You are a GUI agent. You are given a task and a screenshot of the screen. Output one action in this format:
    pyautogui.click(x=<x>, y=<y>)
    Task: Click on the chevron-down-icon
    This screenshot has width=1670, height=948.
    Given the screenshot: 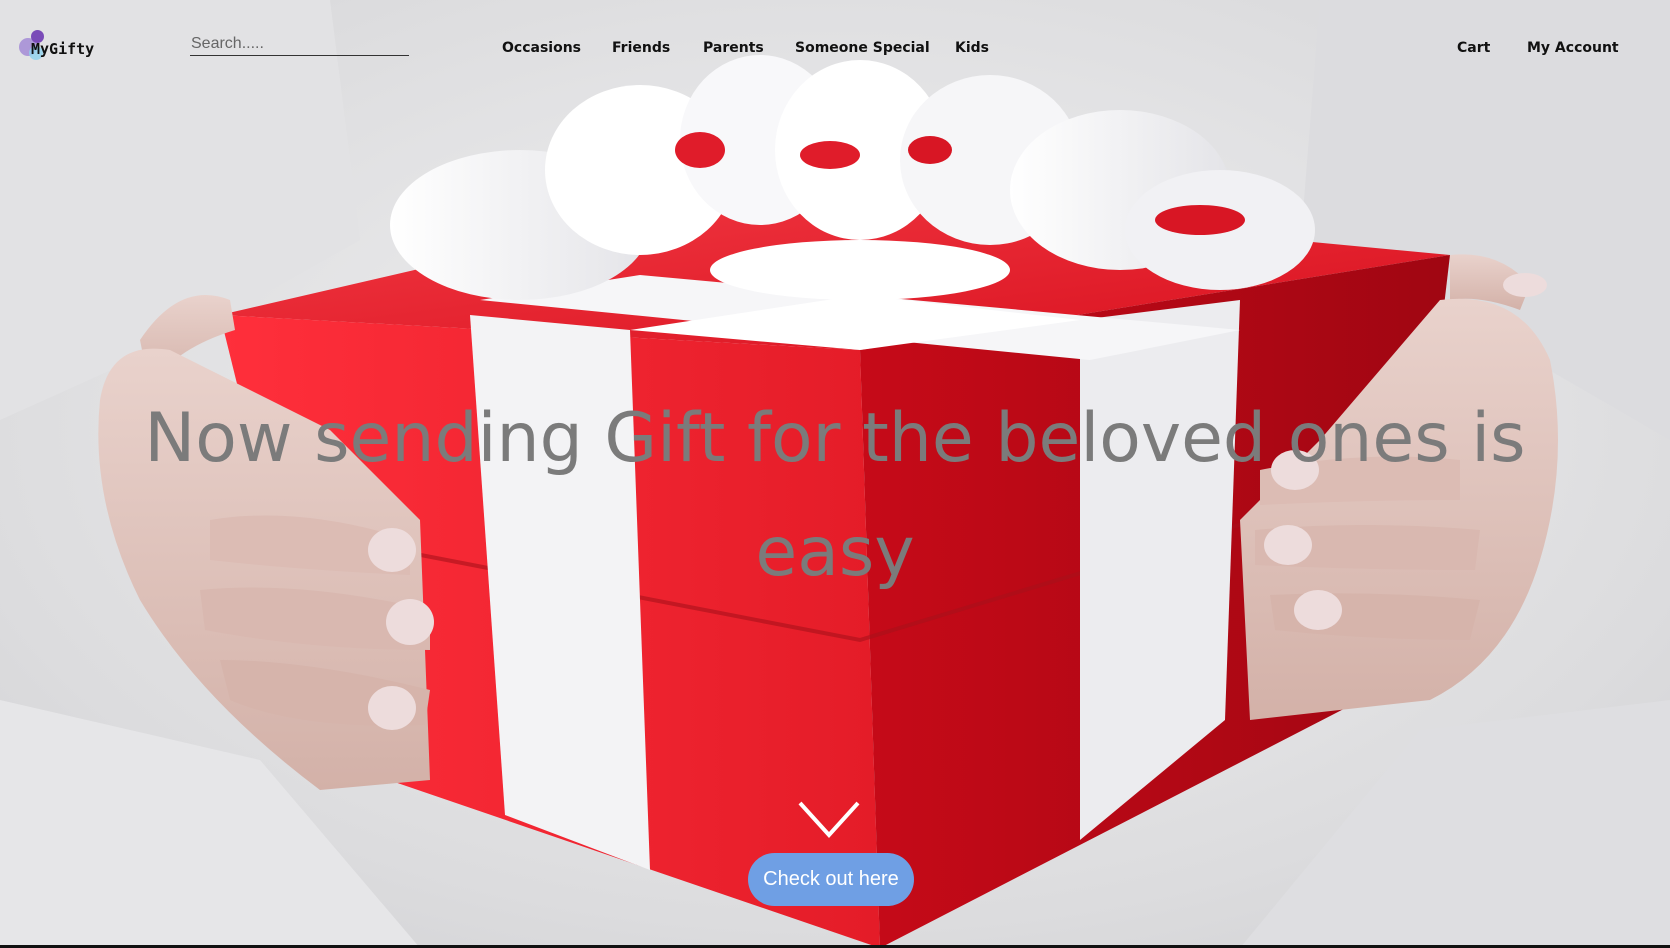 What is the action you would take?
    pyautogui.click(x=829, y=820)
    